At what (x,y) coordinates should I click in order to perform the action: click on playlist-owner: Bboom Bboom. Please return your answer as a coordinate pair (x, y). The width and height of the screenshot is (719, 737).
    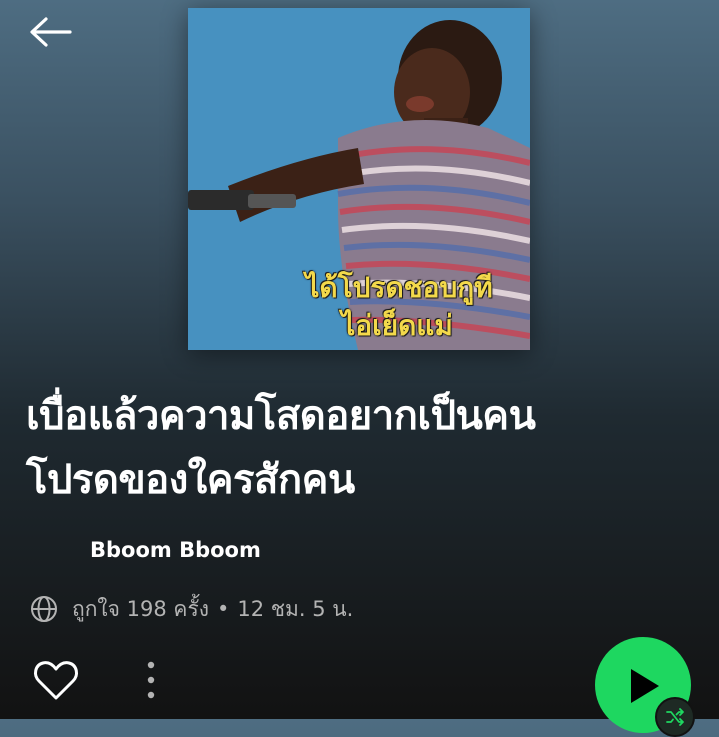
    Looking at the image, I should click on (175, 550).